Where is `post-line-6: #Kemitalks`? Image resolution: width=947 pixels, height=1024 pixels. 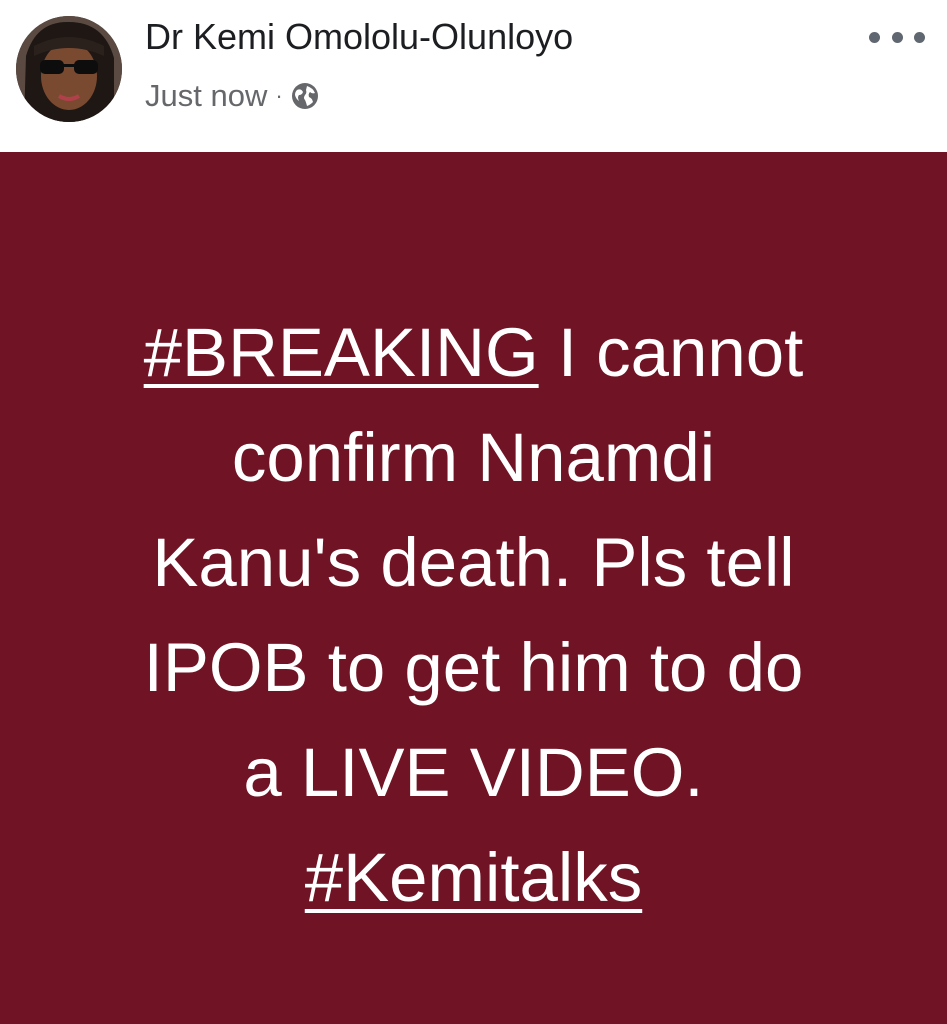
post-line-6: #Kemitalks is located at coordinates (473, 877).